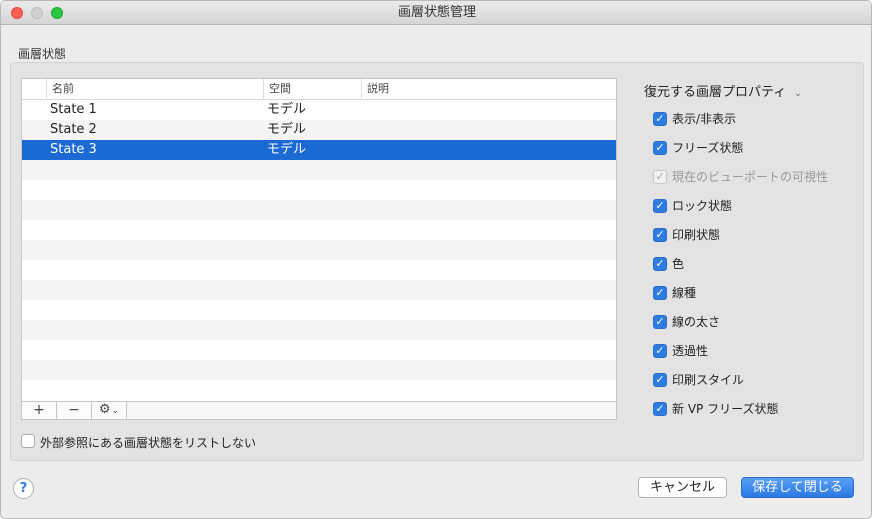  Describe the element at coordinates (104, 409) in the screenshot. I see `gear-icon: ⚙` at that location.